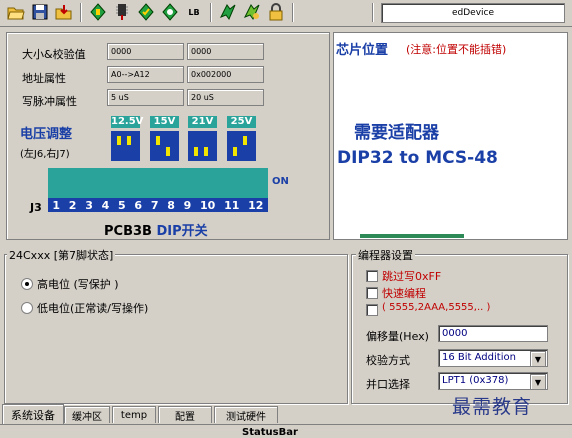 Image resolution: width=572 pixels, height=438 pixels. I want to click on address-size-field: 0x002000, so click(225, 74).